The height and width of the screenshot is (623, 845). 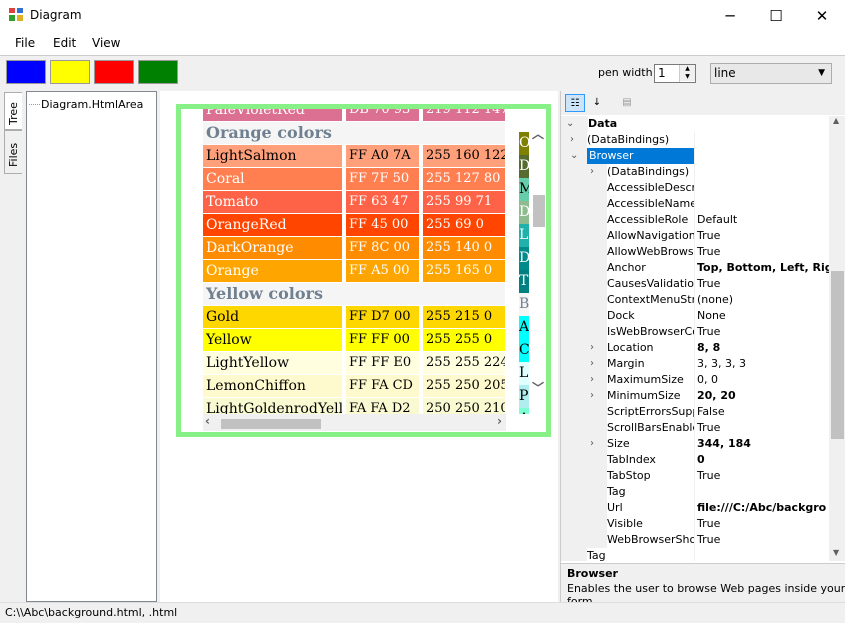 I want to click on property-name: ScriptErrorsSuppr, so click(x=650, y=412).